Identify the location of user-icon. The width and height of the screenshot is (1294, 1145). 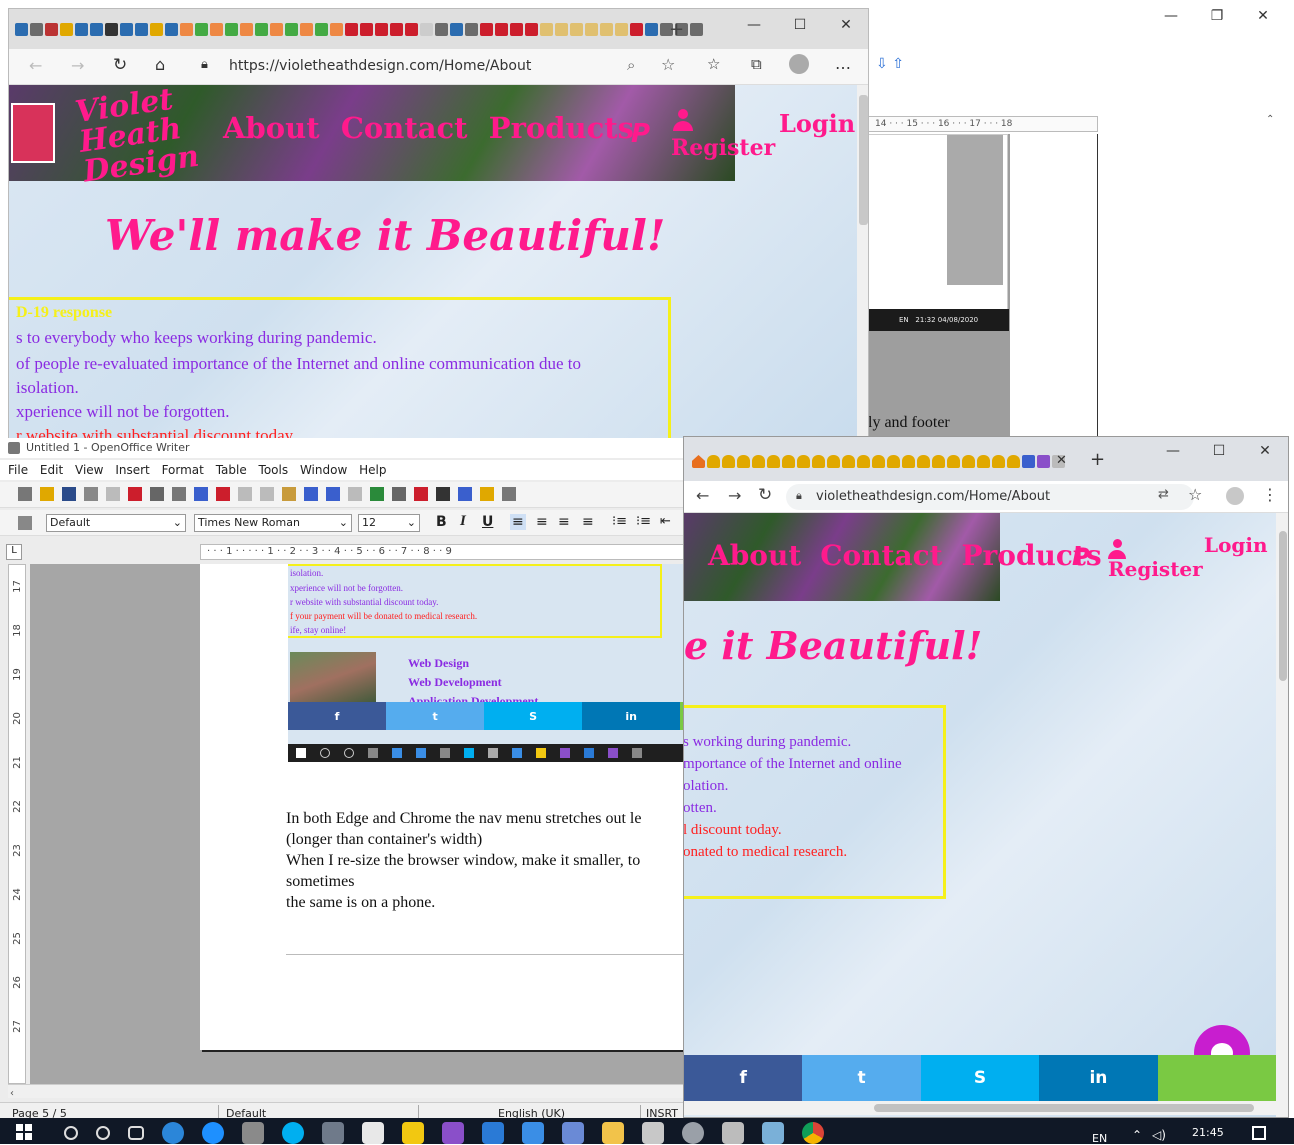
(683, 121).